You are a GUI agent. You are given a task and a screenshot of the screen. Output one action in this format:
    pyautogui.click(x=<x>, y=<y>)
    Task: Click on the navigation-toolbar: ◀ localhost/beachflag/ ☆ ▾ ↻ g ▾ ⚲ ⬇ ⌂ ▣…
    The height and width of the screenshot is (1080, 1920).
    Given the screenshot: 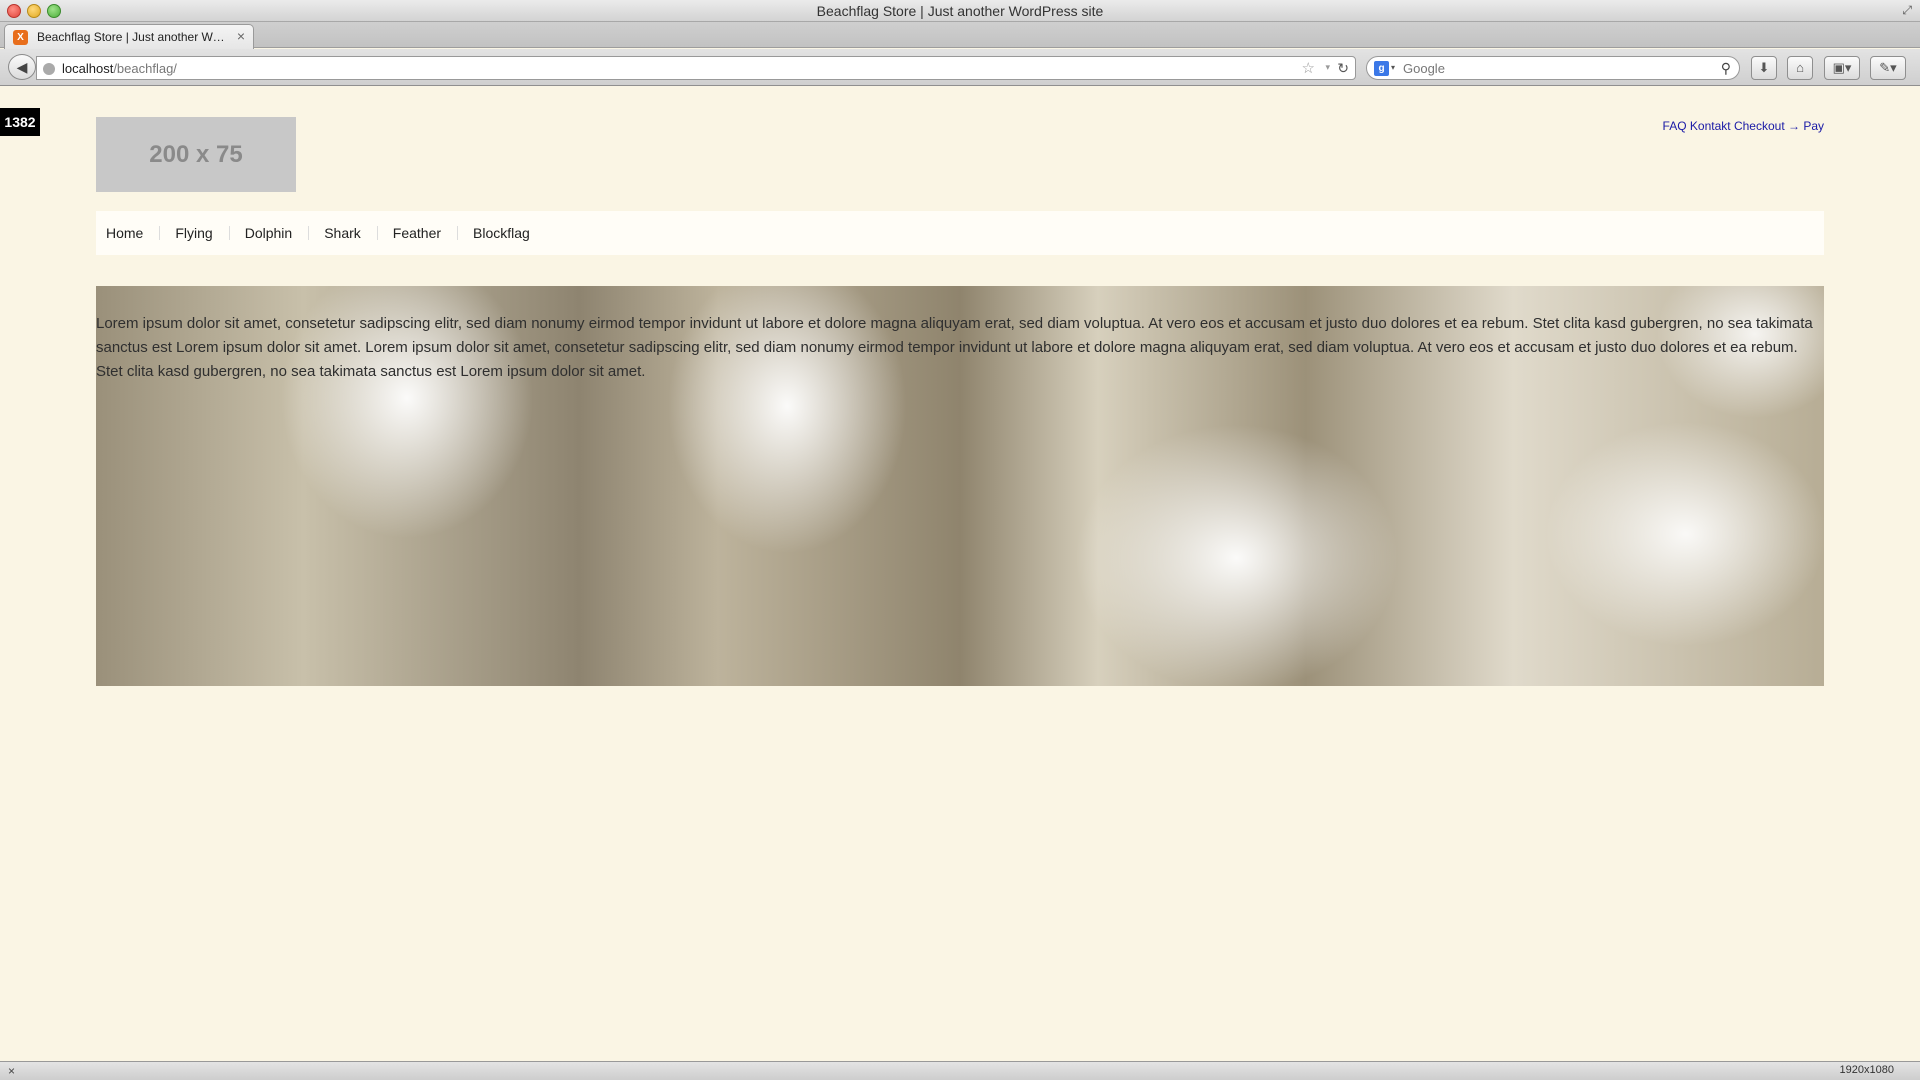 What is the action you would take?
    pyautogui.click(x=960, y=67)
    